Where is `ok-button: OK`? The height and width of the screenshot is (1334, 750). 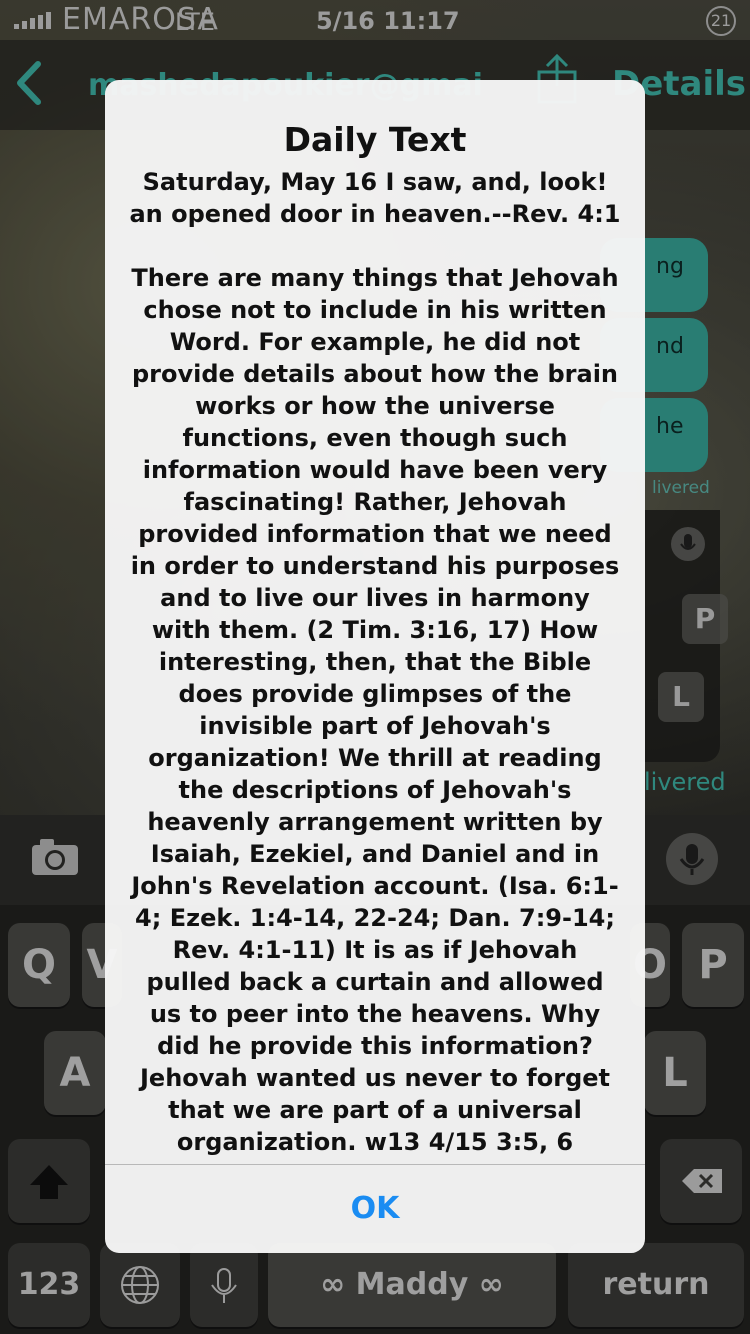
ok-button: OK is located at coordinates (375, 1209).